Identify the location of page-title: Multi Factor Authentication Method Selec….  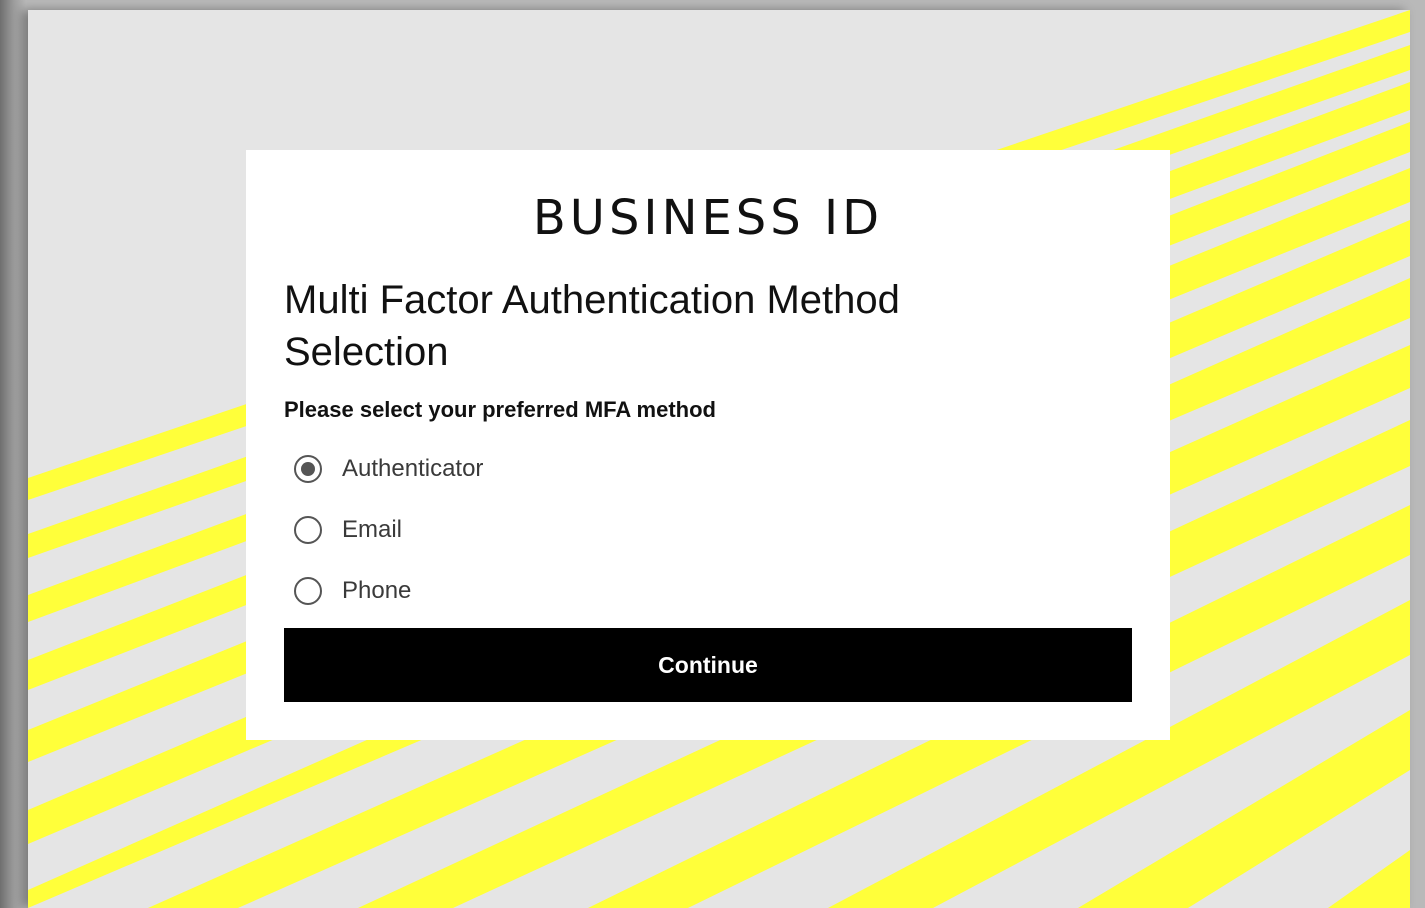
(592, 326).